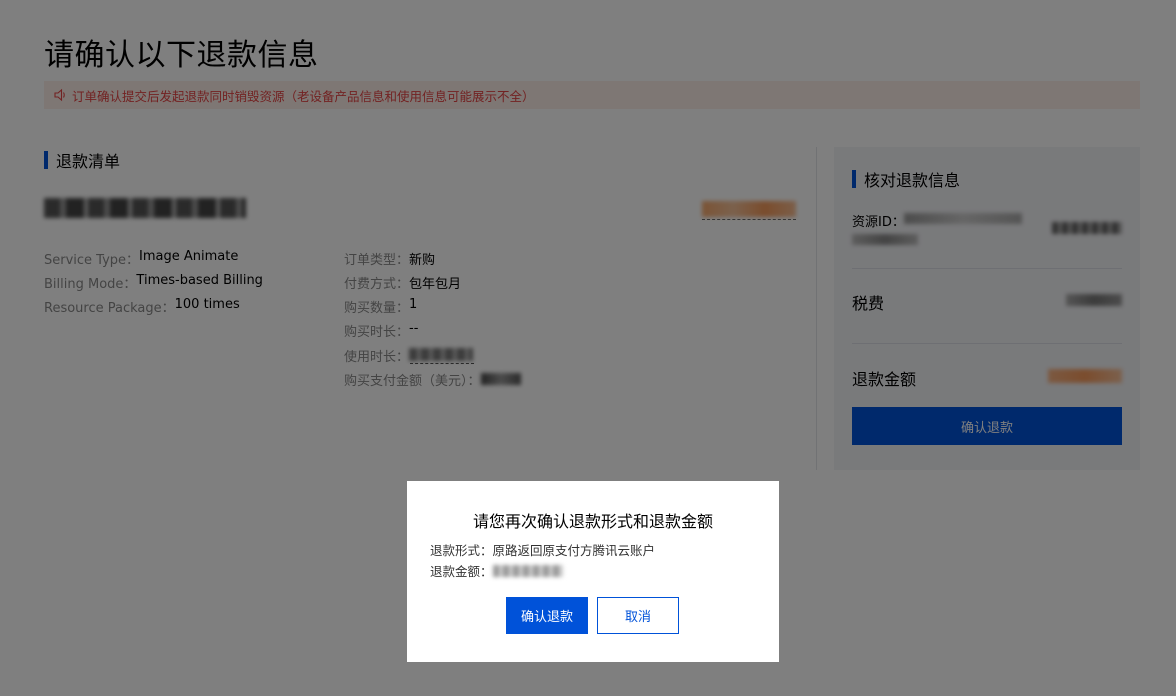 Image resolution: width=1176 pixels, height=696 pixels. Describe the element at coordinates (592, 521) in the screenshot. I see `dialog-title: 请您再次确认退款形式和退款金额` at that location.